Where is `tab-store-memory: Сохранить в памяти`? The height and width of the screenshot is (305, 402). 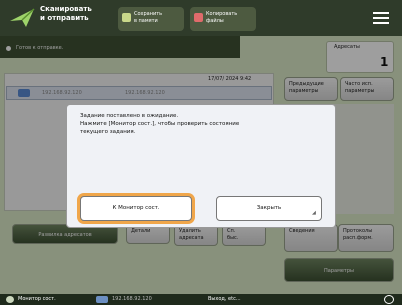 tab-store-memory: Сохранить в памяти is located at coordinates (151, 19).